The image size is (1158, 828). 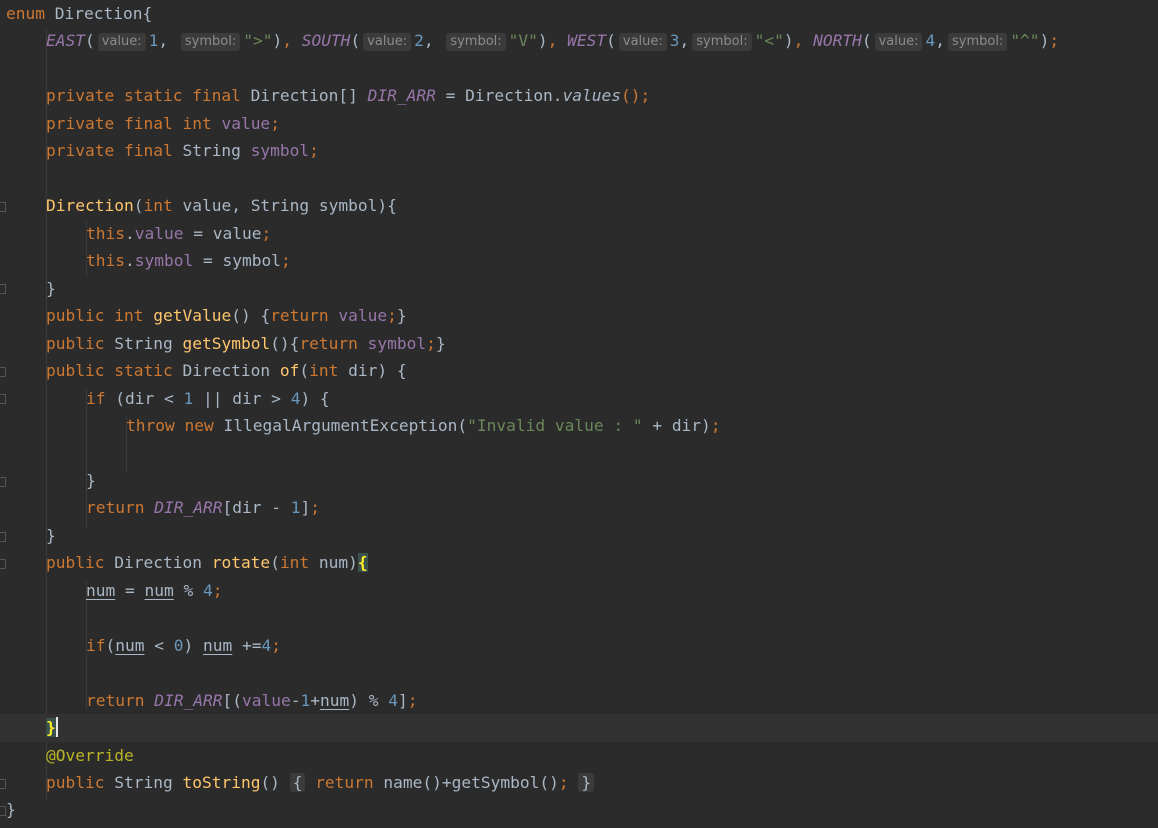 What do you see at coordinates (602, 371) in the screenshot?
I see `code-line-of: public static Direction of(int dir) {` at bounding box center [602, 371].